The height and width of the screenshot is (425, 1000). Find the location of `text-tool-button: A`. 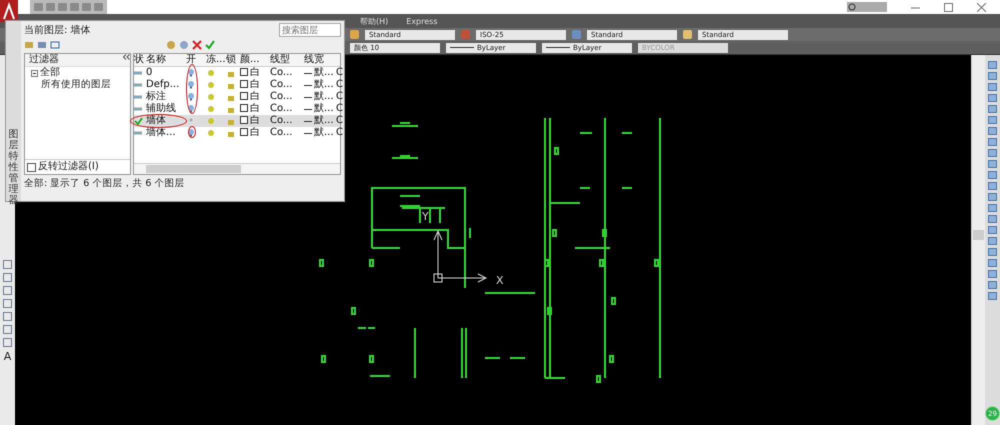

text-tool-button: A is located at coordinates (8, 356).